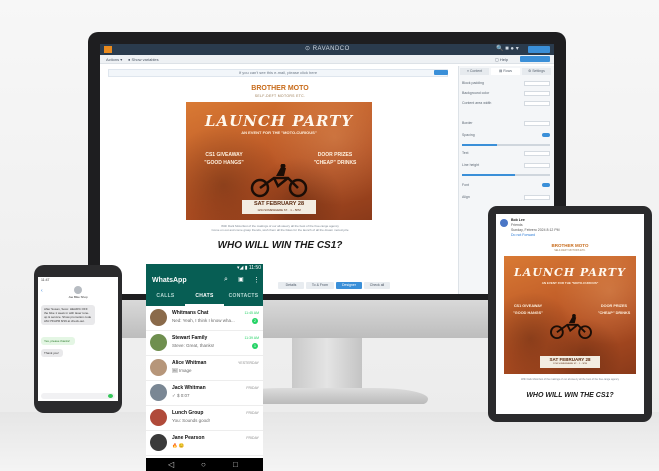 Image resolution: width=659 pixels, height=471 pixels. Describe the element at coordinates (506, 83) in the screenshot. I see `panel-row-padding: Block padding` at that location.